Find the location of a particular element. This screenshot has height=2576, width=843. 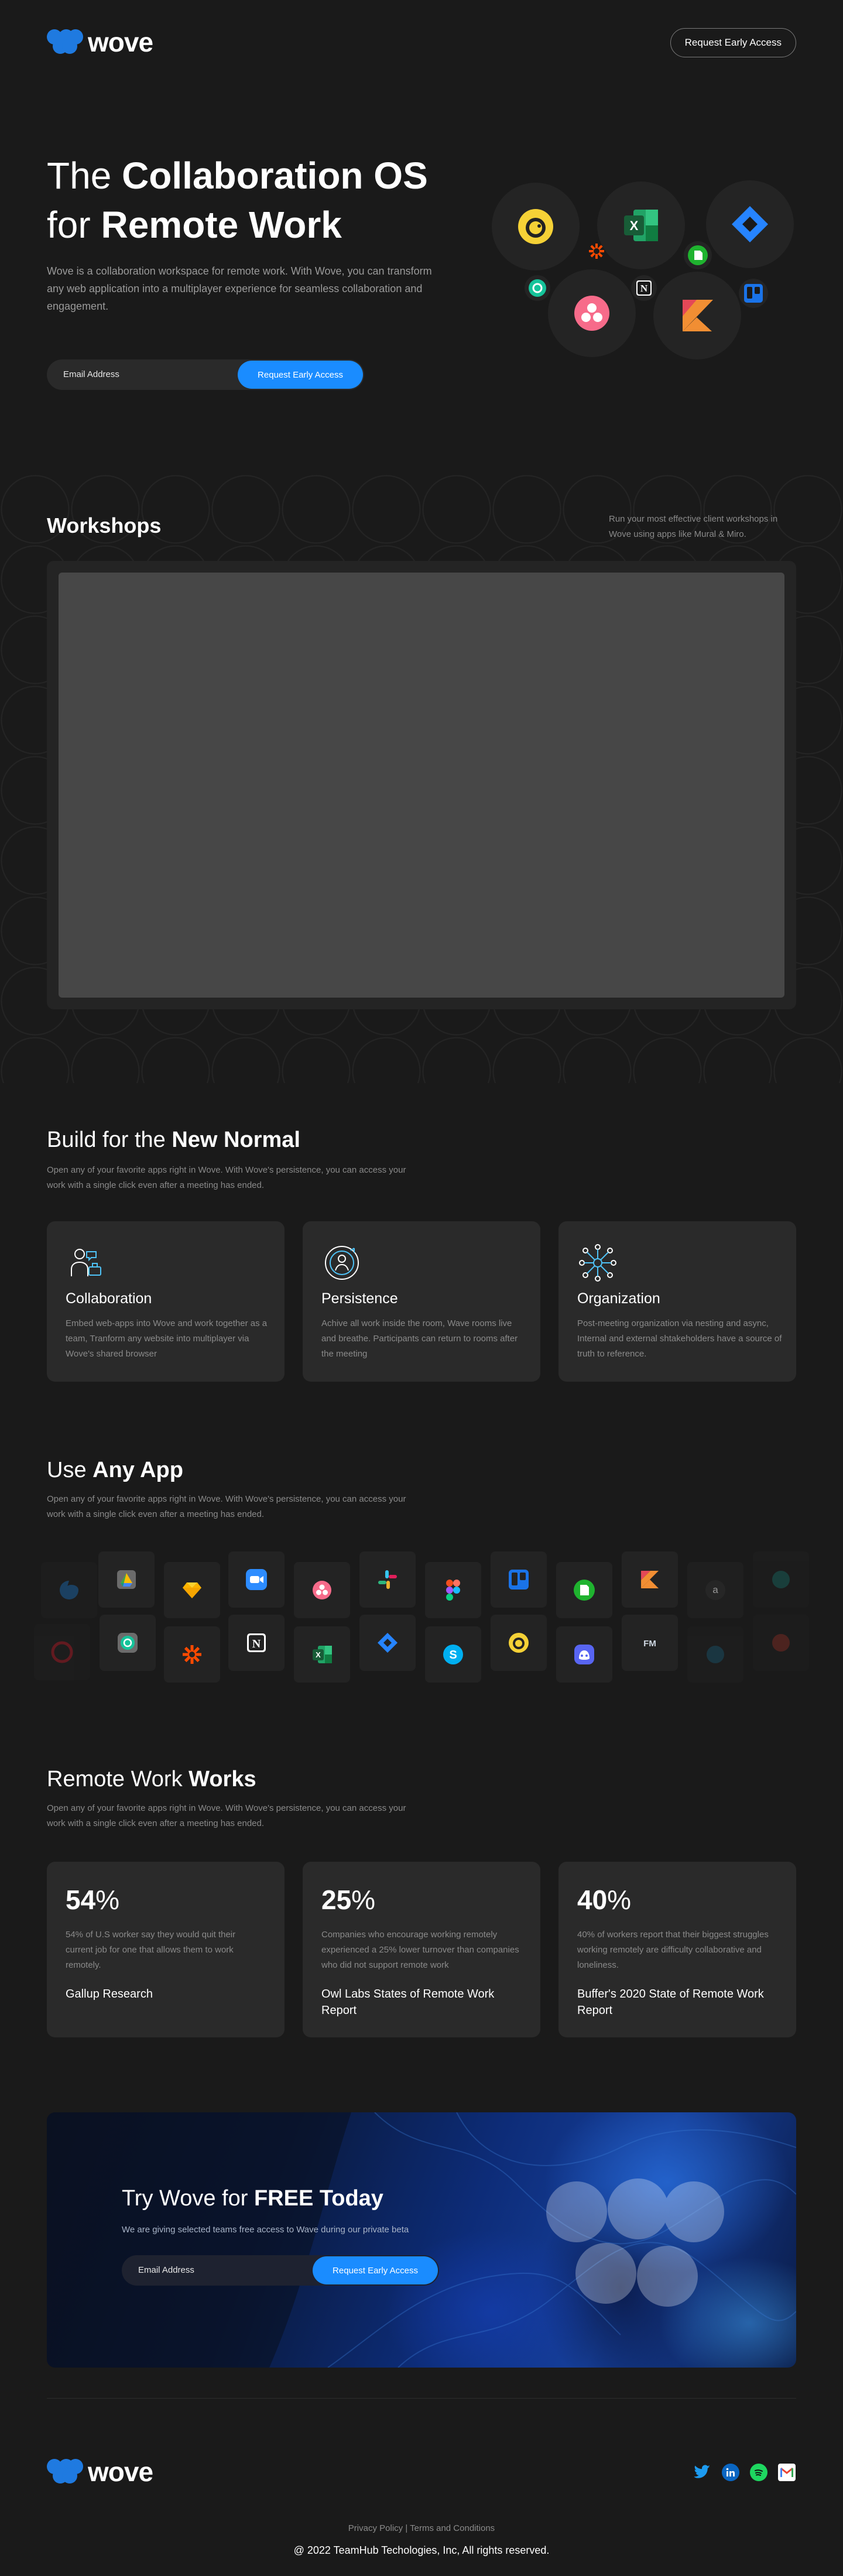

trello-icon is located at coordinates (753, 293).